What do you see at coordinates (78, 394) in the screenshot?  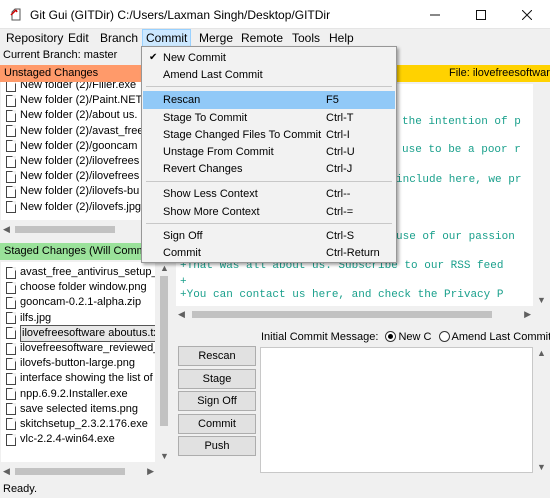 I see `file-list-item: npp.6.9.2.Installer.exe` at bounding box center [78, 394].